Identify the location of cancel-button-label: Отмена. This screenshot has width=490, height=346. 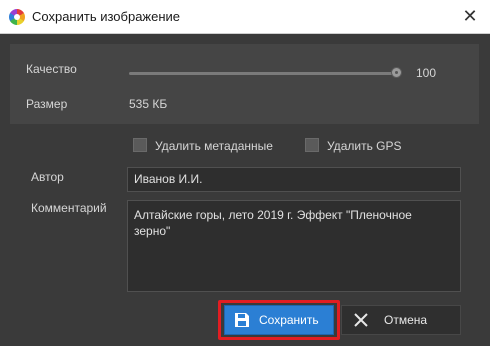
(406, 320).